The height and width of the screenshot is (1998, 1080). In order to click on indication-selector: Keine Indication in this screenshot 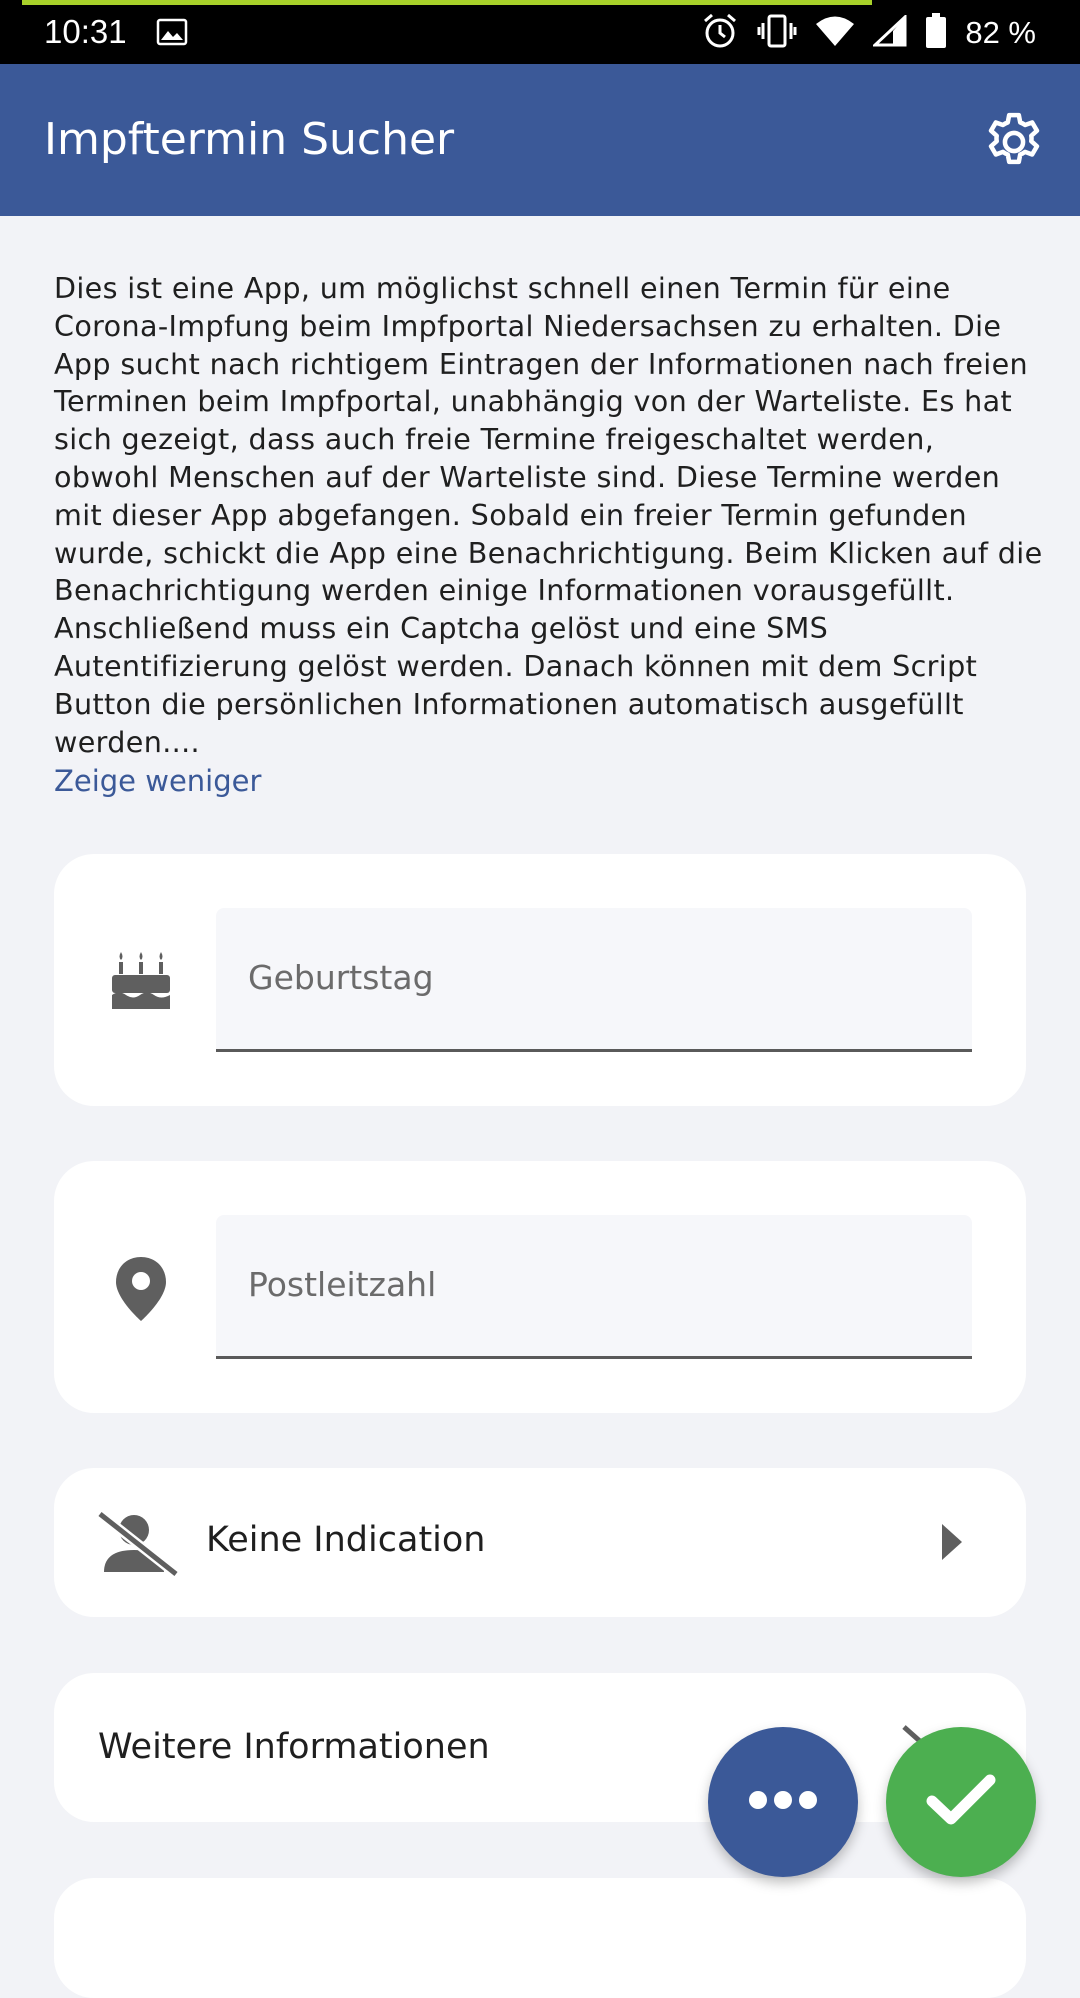, I will do `click(540, 1542)`.